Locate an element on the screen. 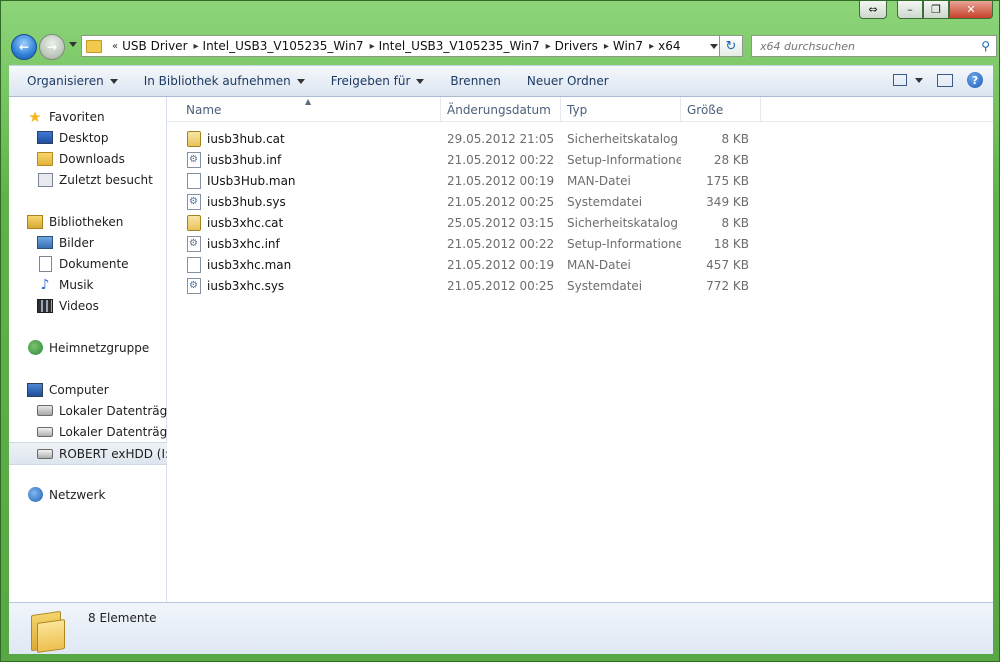 The image size is (1000, 662). change-view-button is located at coordinates (908, 80).